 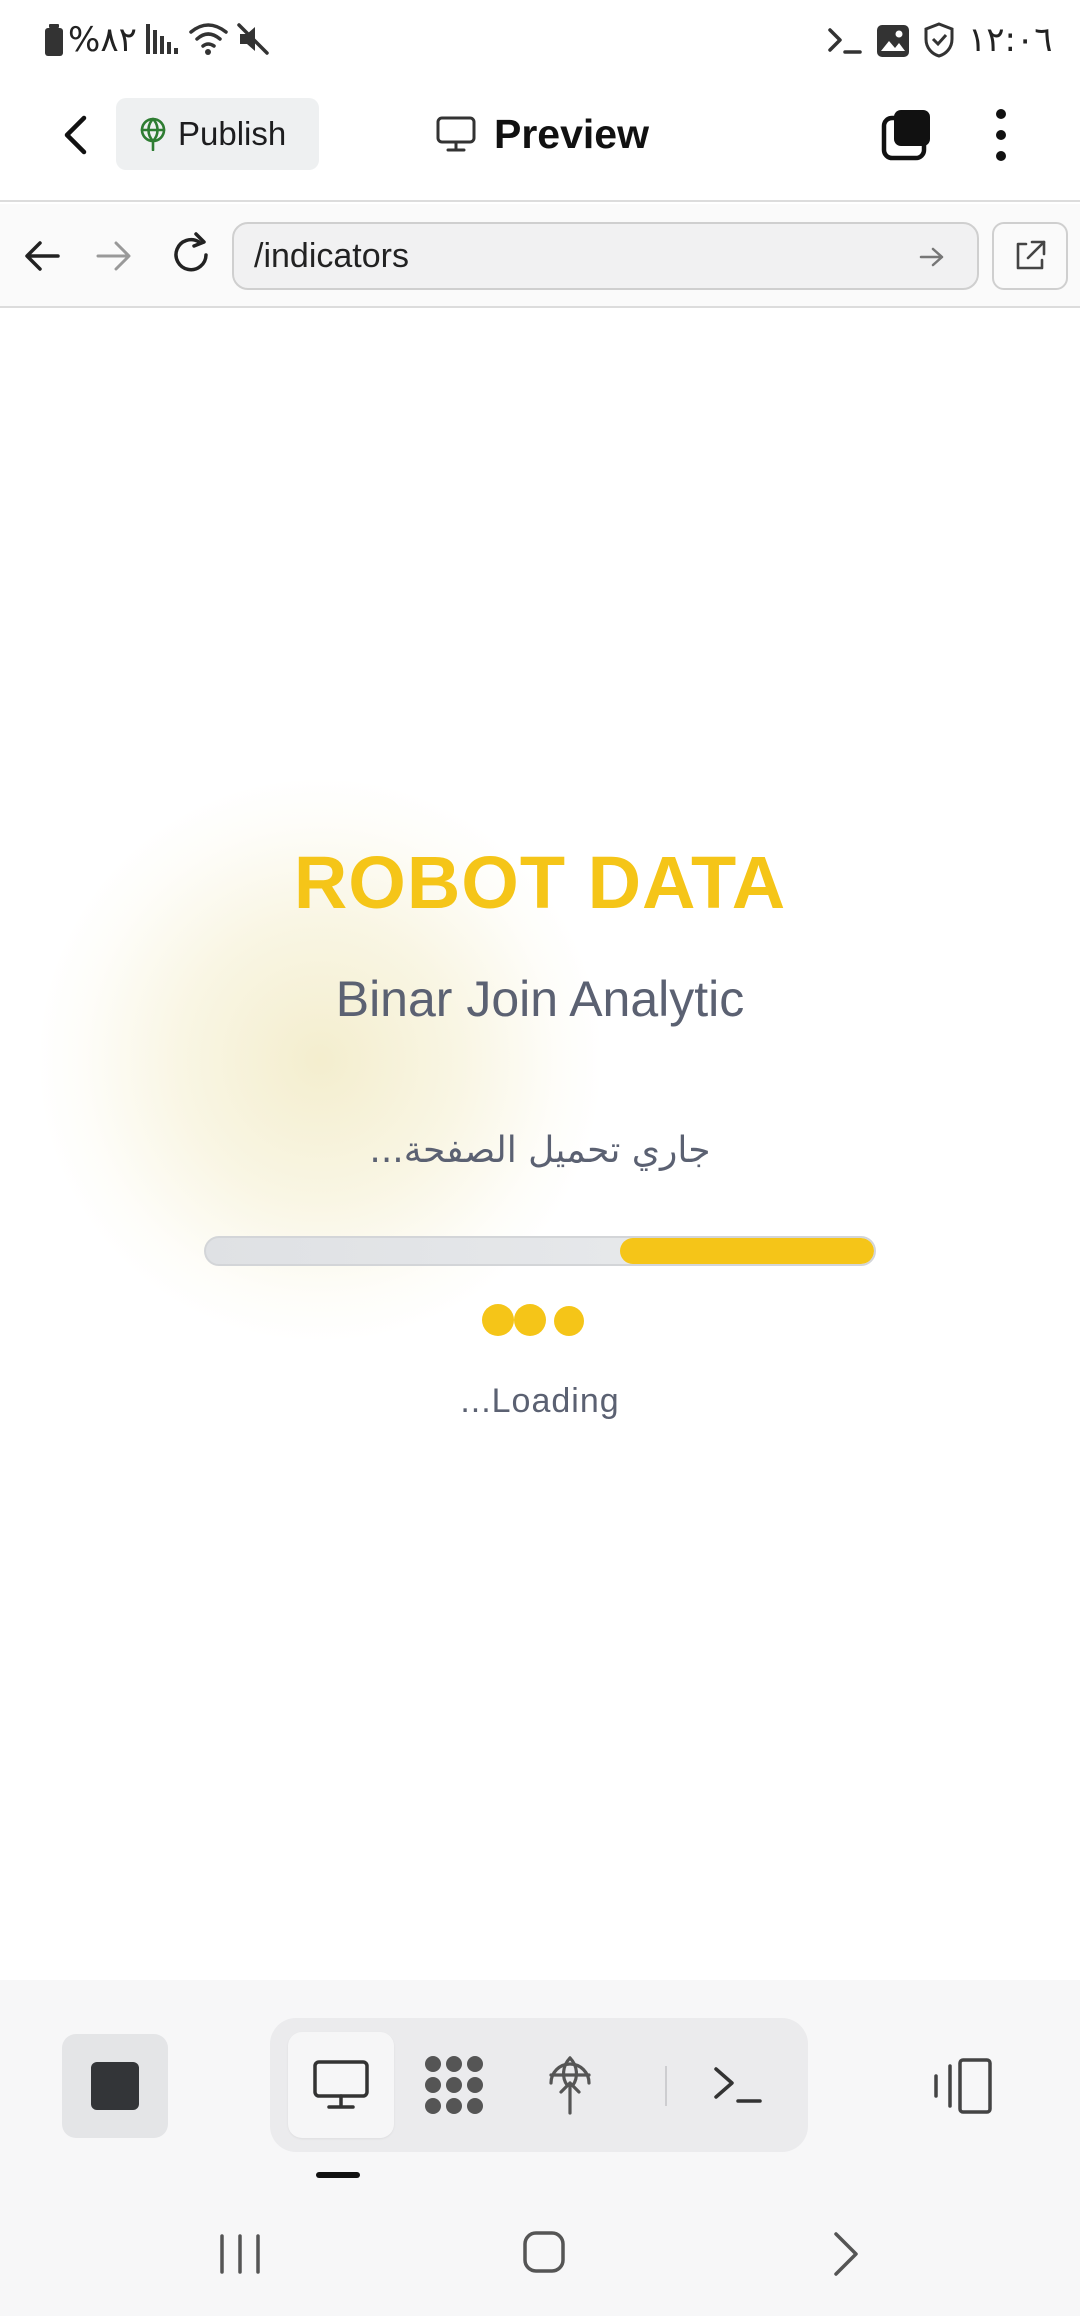 I want to click on device-toggle-button, so click(x=963, y=2086).